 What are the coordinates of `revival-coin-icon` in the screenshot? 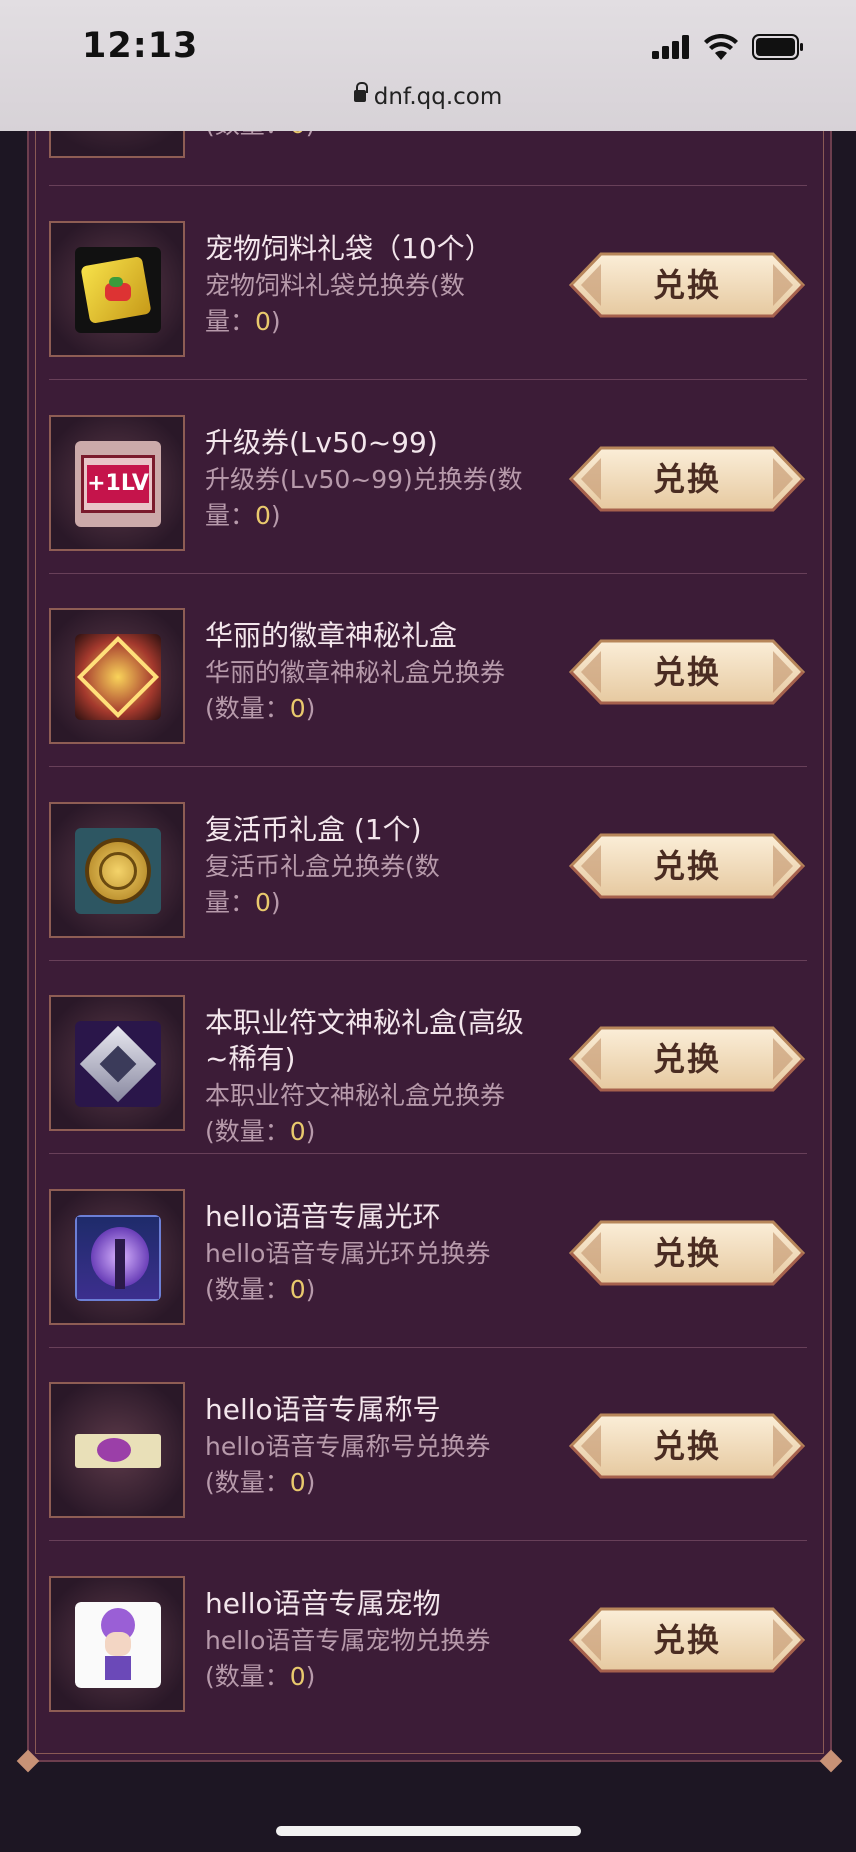 It's located at (118, 871).